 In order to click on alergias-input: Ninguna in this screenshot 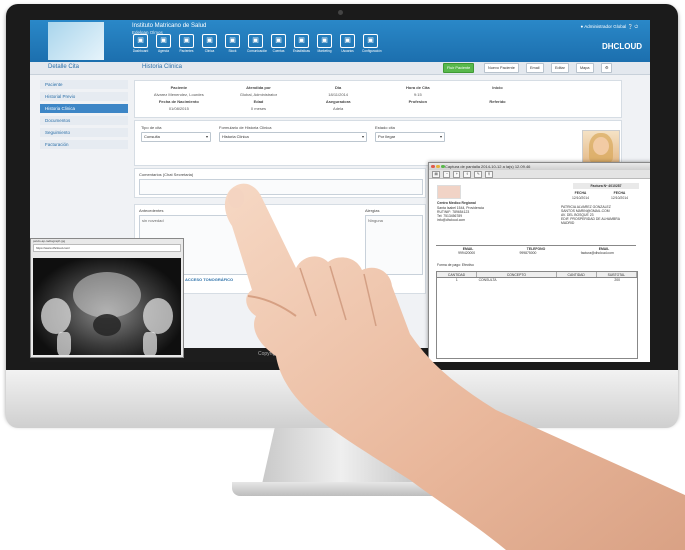, I will do `click(394, 245)`.